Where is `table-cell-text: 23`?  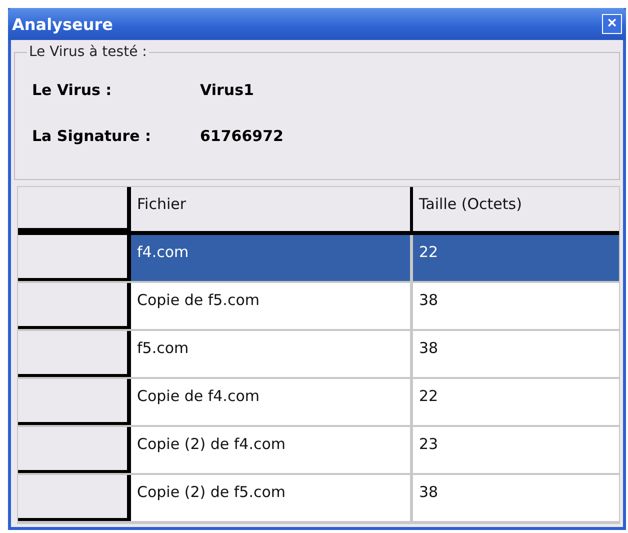 table-cell-text: 23 is located at coordinates (429, 444).